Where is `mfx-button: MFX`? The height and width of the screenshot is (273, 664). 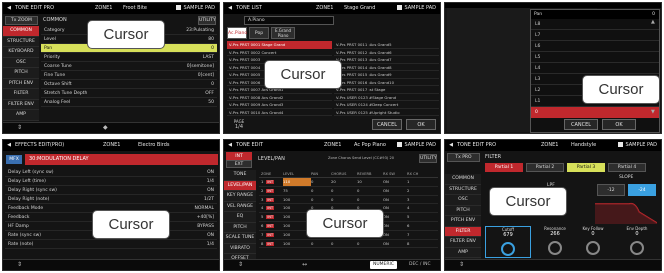
mfx-button: MFX is located at coordinates (14, 159).